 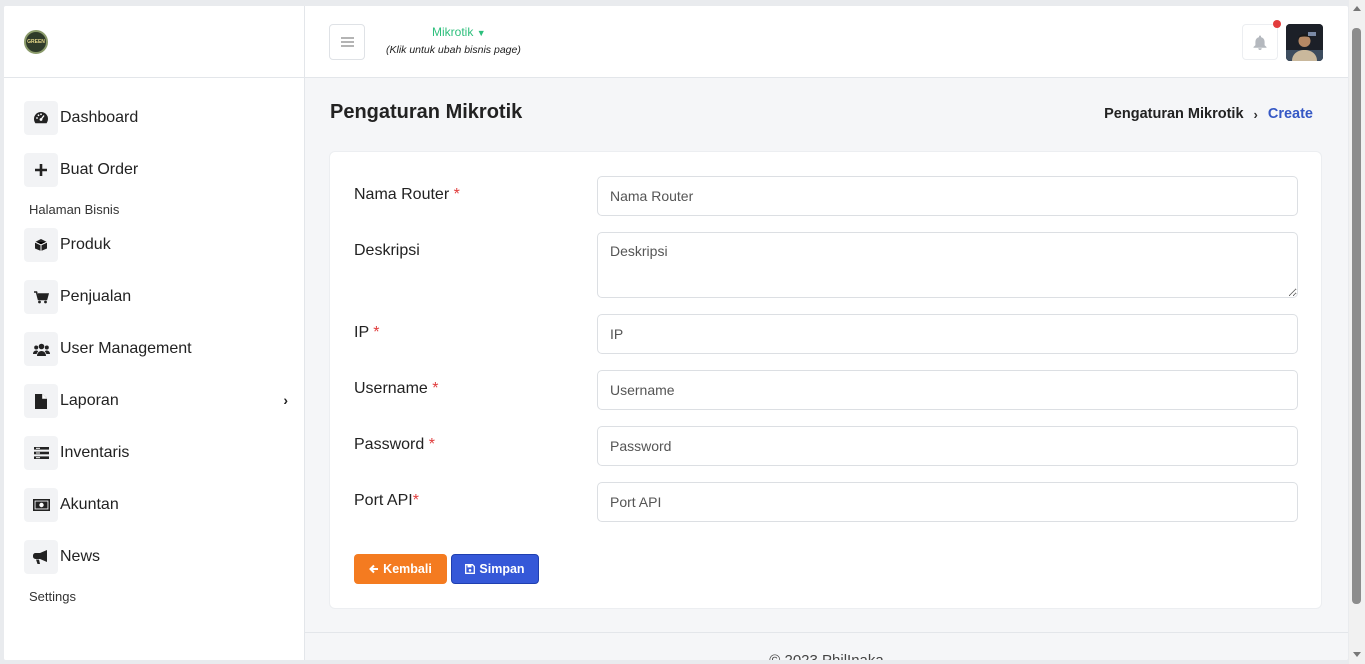 I want to click on cart-icon, so click(x=41, y=297).